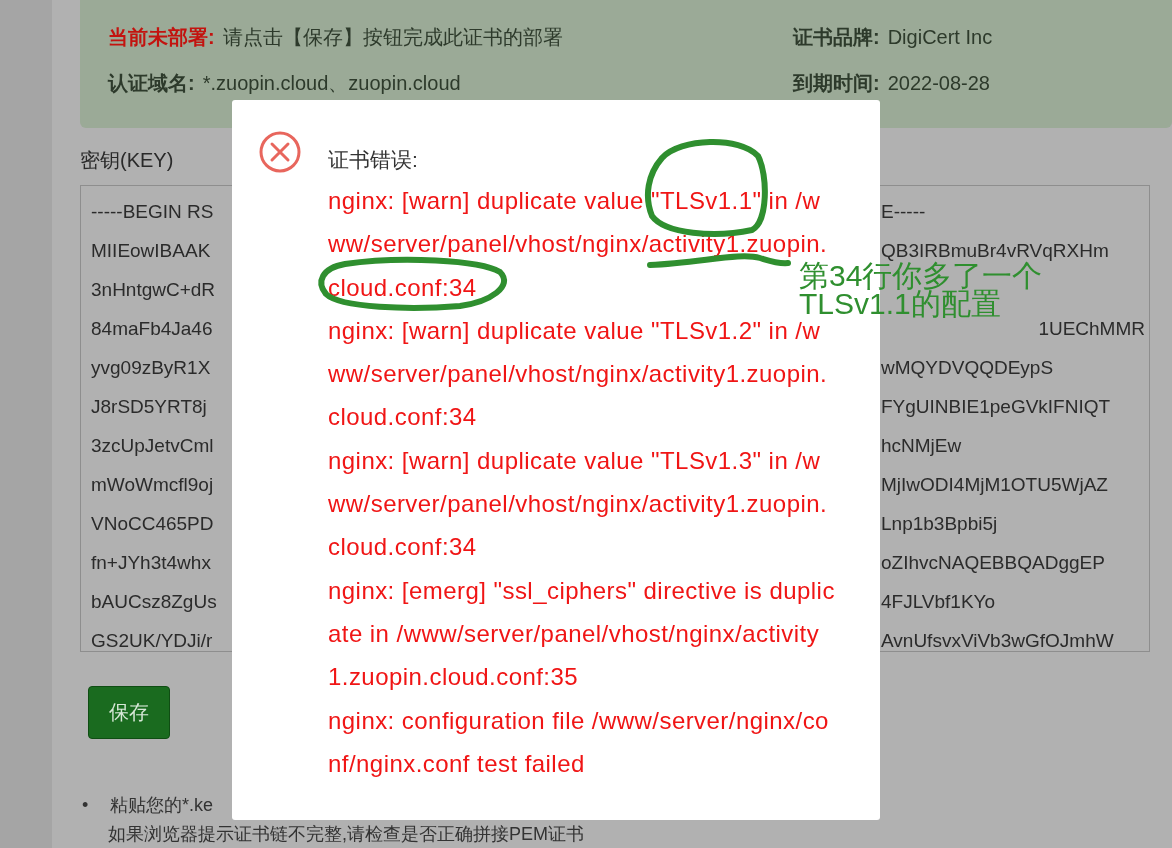 This screenshot has width=1172, height=848. What do you see at coordinates (581, 590) in the screenshot?
I see `error-message-line: nginx: [emerg] "ssl_ciphers" directive is duplic` at bounding box center [581, 590].